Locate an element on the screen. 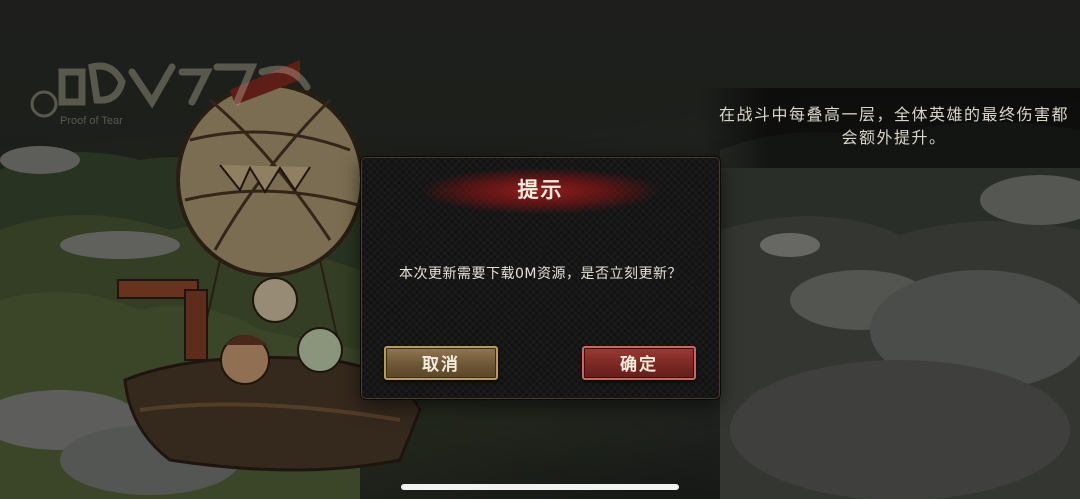 The image size is (1080, 499). game-logo: Proof of Tear is located at coordinates (170, 94).